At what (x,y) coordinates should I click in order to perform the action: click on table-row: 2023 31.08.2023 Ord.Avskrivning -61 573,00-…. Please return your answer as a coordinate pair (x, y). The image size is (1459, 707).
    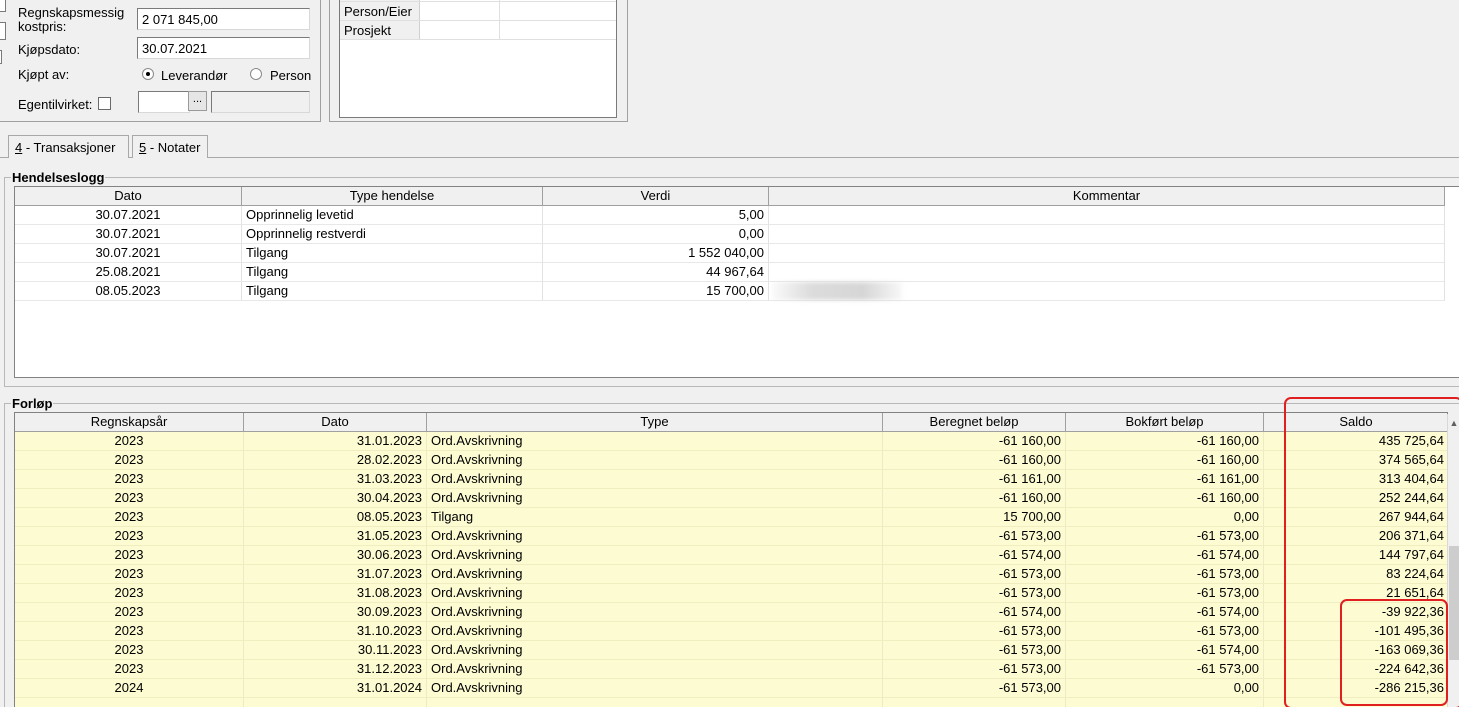
    Looking at the image, I should click on (731, 593).